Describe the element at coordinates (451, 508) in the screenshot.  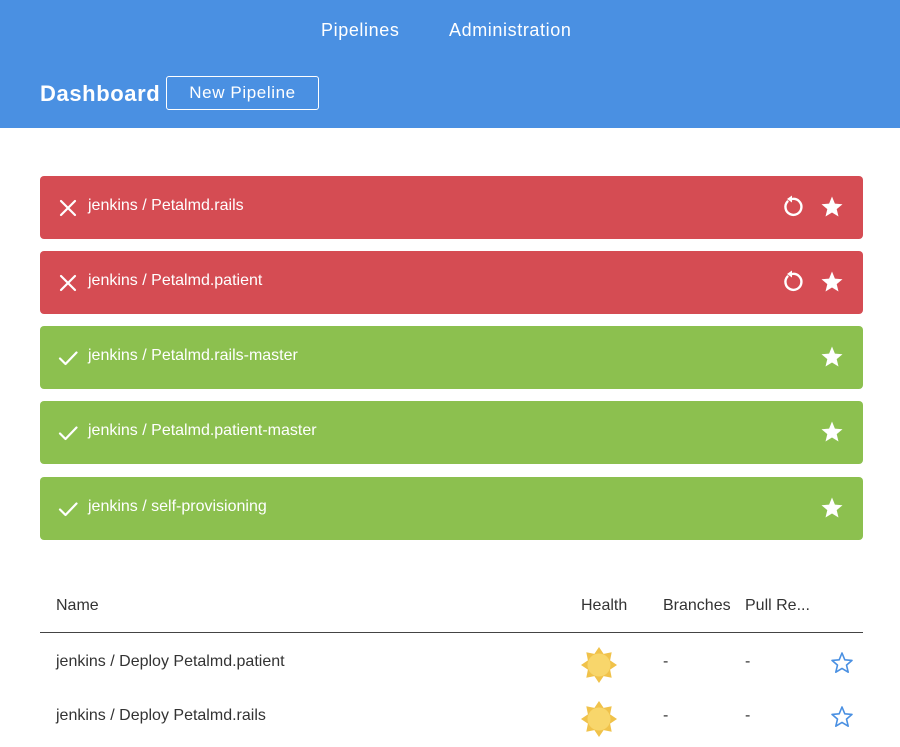
I see `favorite-card: jenkins / self-provisioning` at that location.